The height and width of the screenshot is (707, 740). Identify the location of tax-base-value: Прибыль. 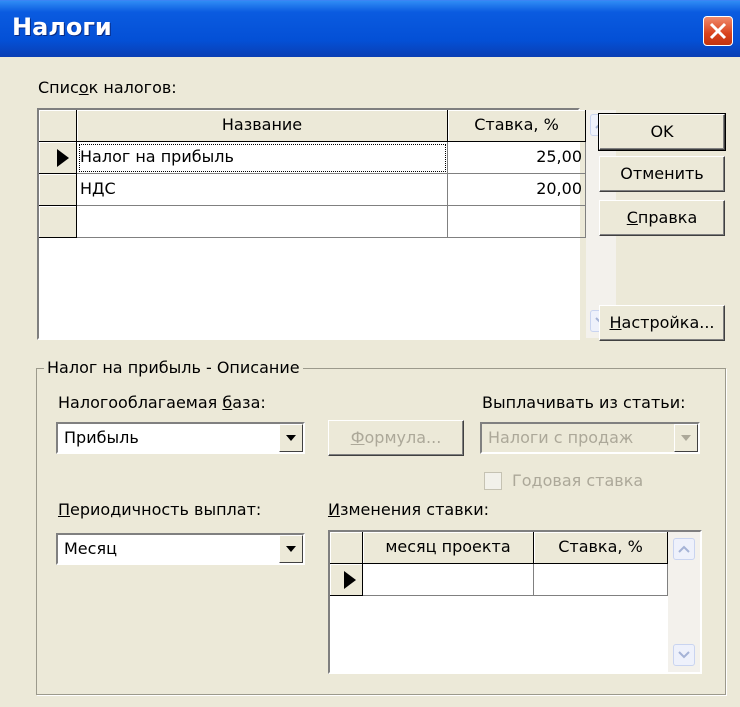
(101, 437).